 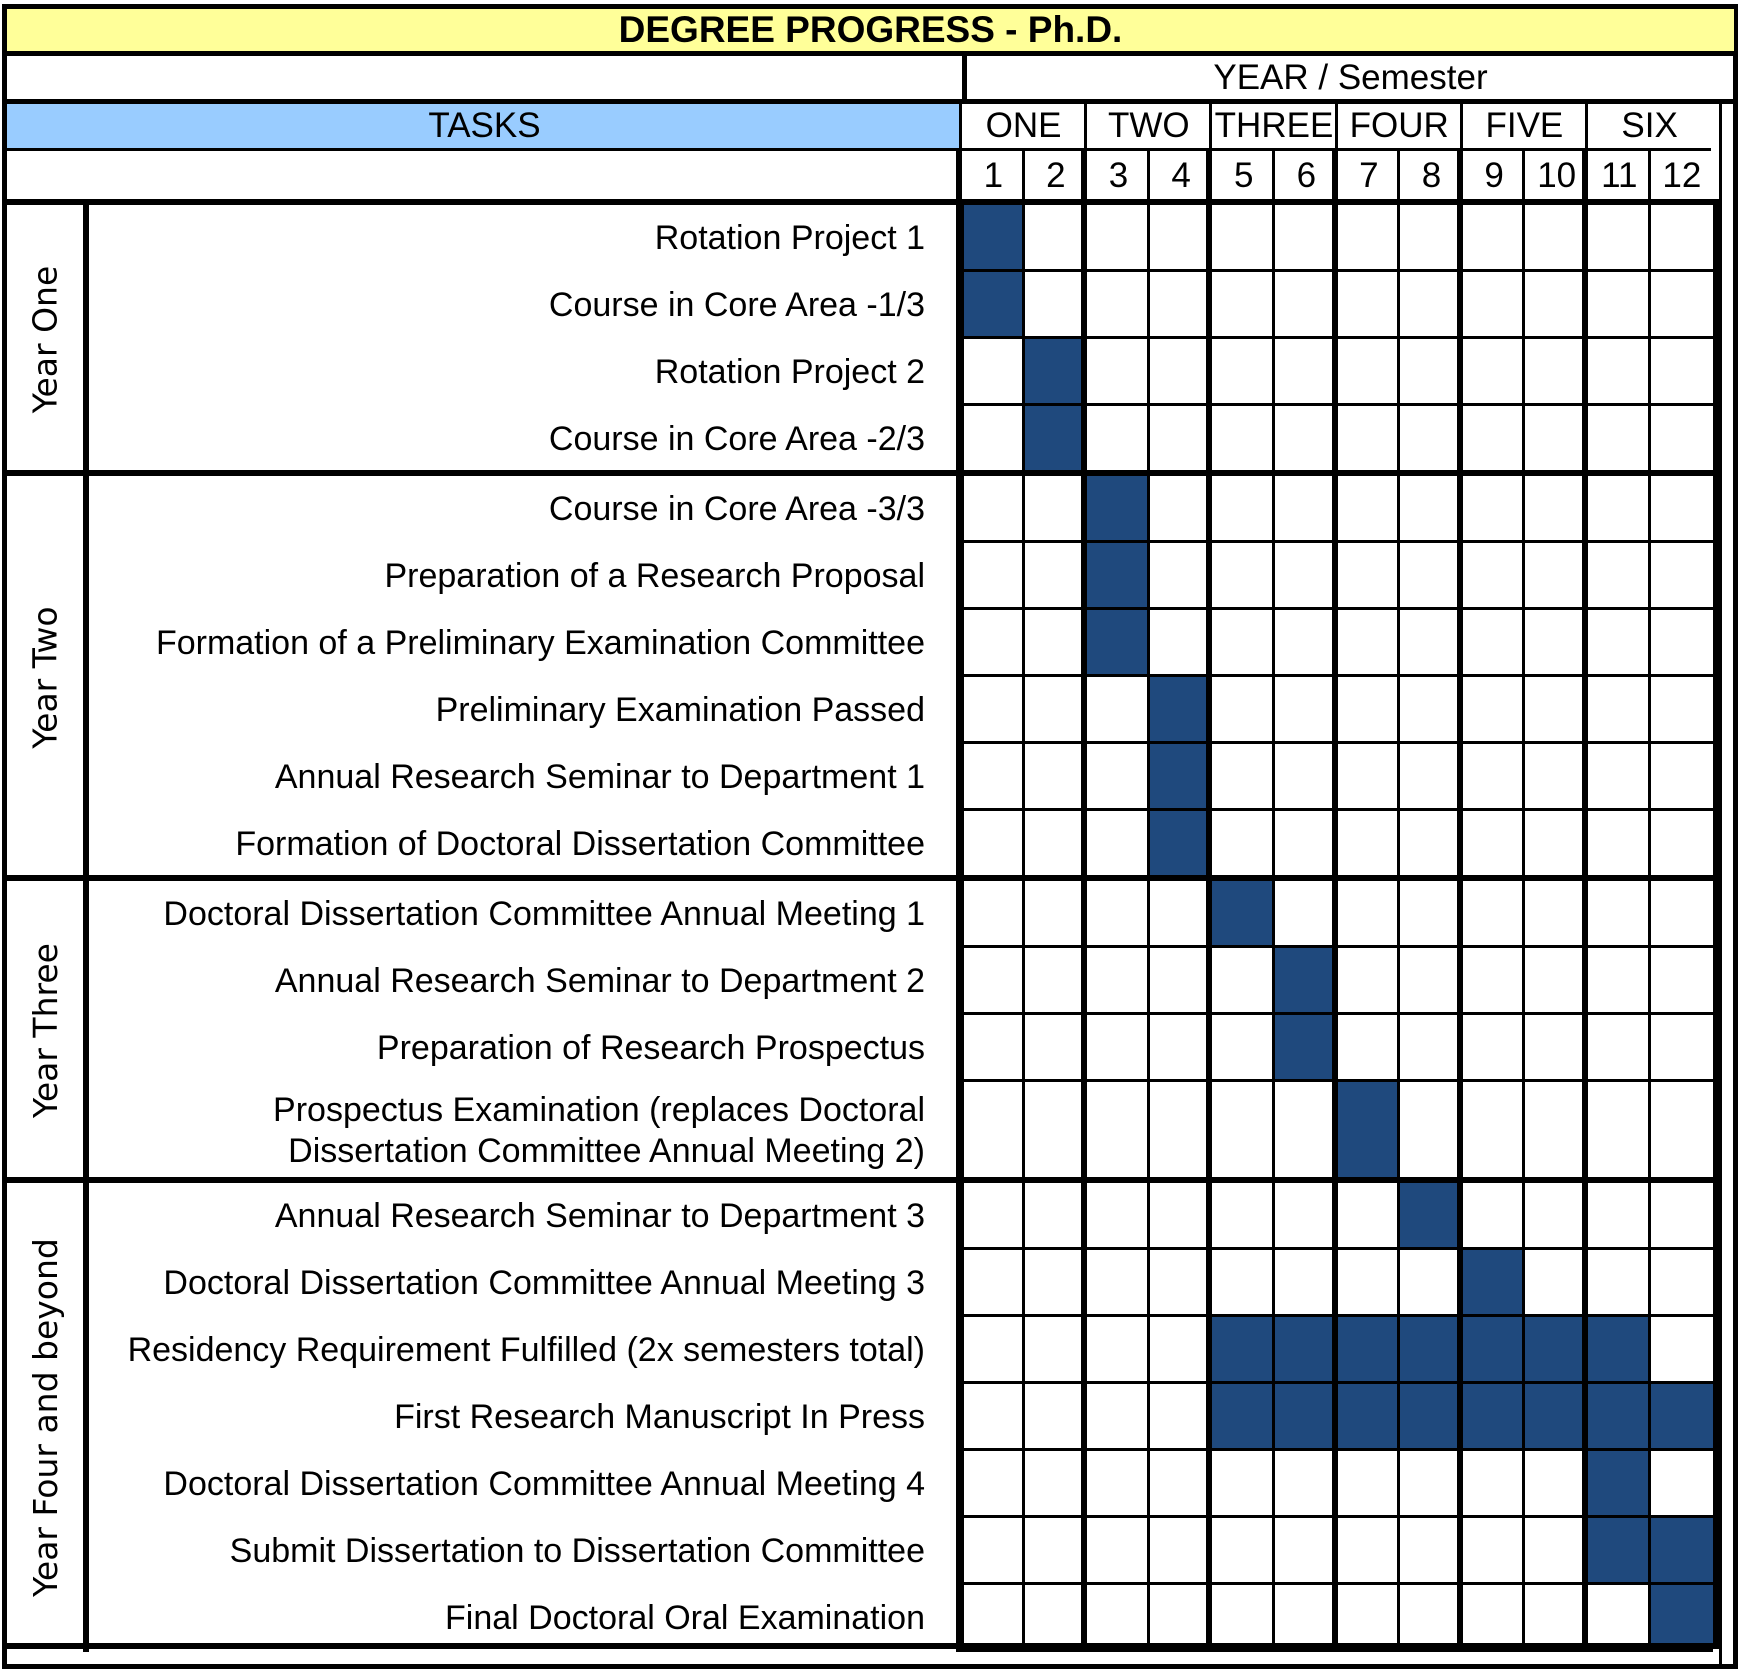 I want to click on body-top-border, so click(x=863, y=202).